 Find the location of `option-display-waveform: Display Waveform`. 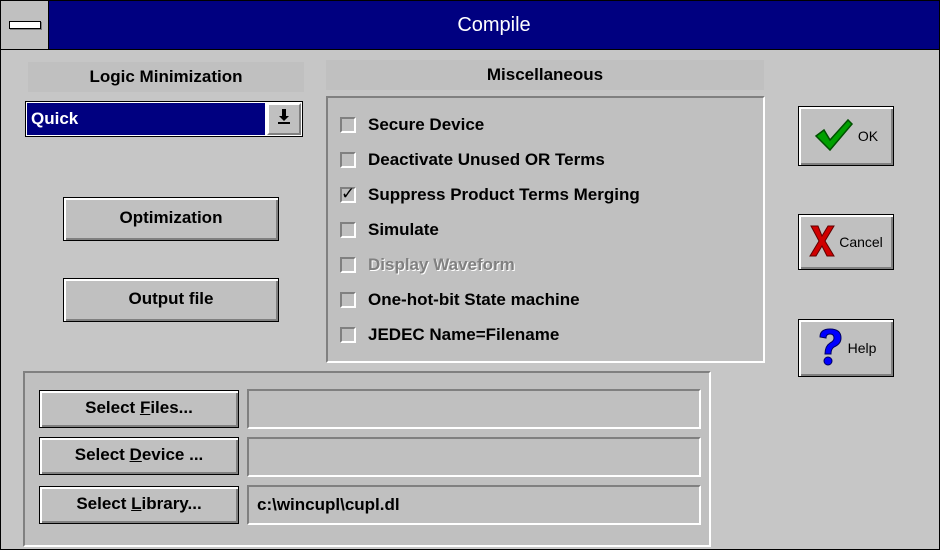

option-display-waveform: Display Waveform is located at coordinates (427, 265).